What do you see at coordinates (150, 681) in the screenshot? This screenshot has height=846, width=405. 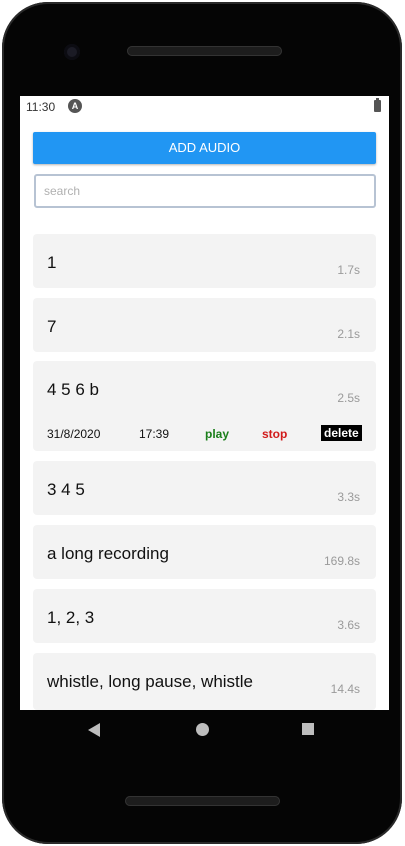 I see `recording-title: whistle, long pause, whistle` at bounding box center [150, 681].